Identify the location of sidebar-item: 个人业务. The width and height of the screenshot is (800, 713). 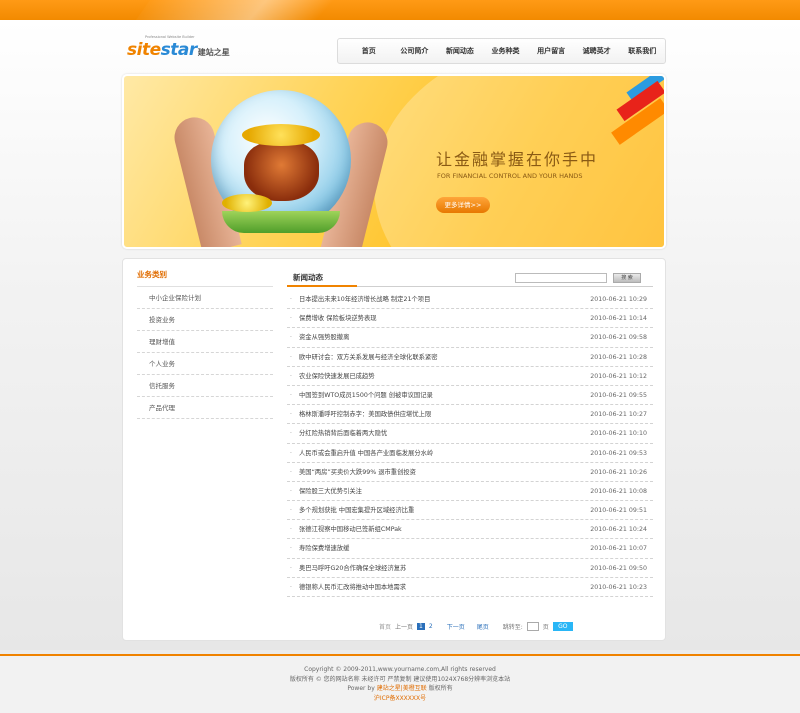
(205, 364).